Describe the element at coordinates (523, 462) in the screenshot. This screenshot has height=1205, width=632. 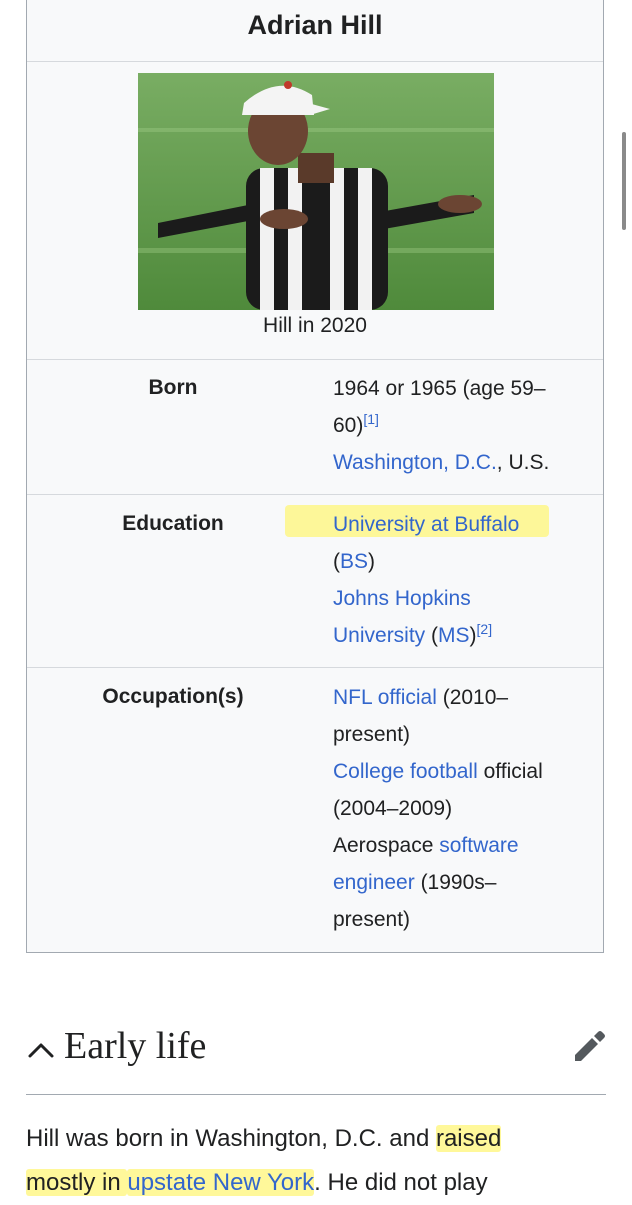
I see `born-country: , U.S.` at that location.